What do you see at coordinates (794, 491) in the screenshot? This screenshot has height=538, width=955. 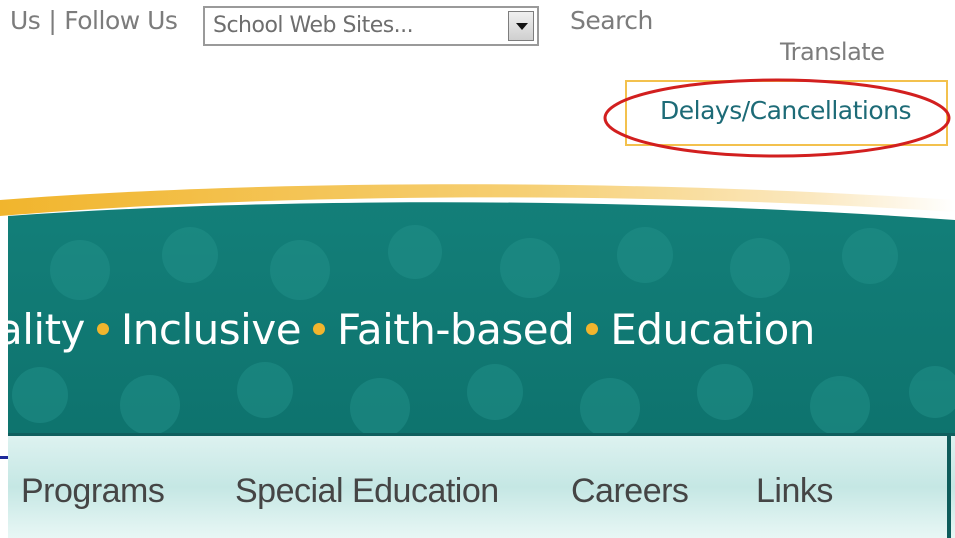 I see `nav-item-links: Links` at bounding box center [794, 491].